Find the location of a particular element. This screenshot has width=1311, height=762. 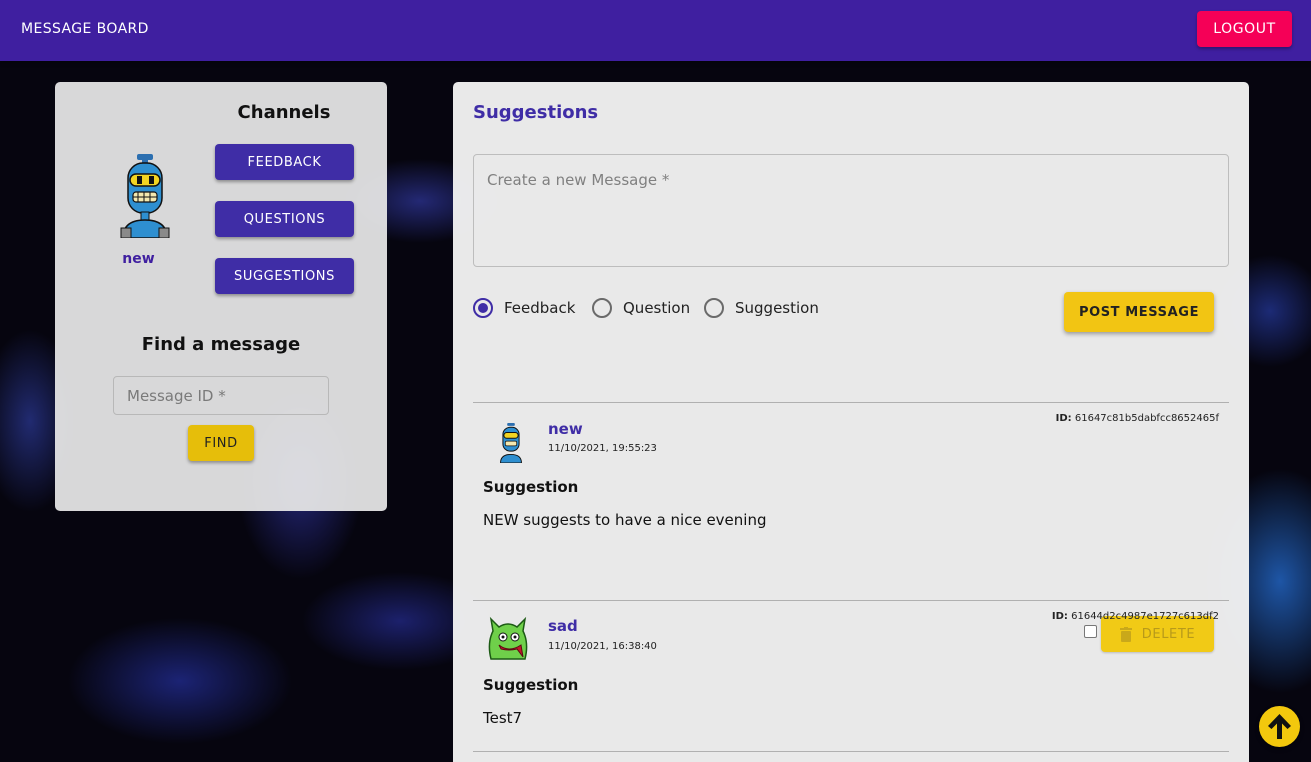

arrow-up-icon is located at coordinates (1279, 726).